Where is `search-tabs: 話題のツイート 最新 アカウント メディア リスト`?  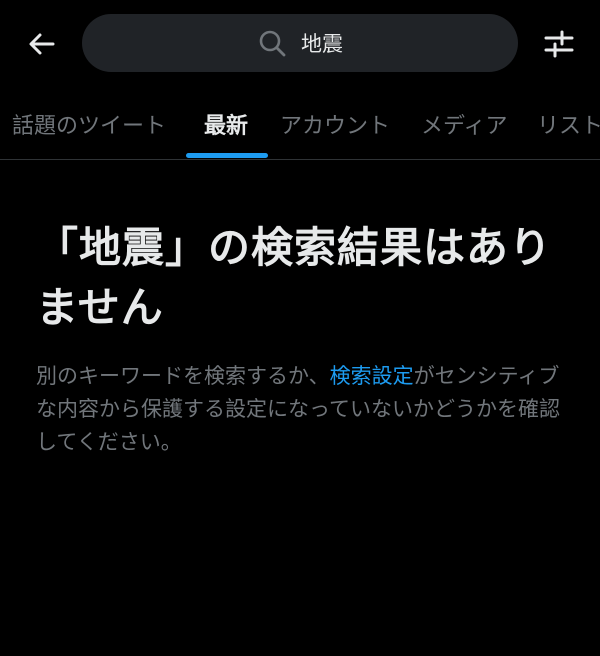
search-tabs: 話題のツイート 最新 アカウント メディア リスト is located at coordinates (300, 128).